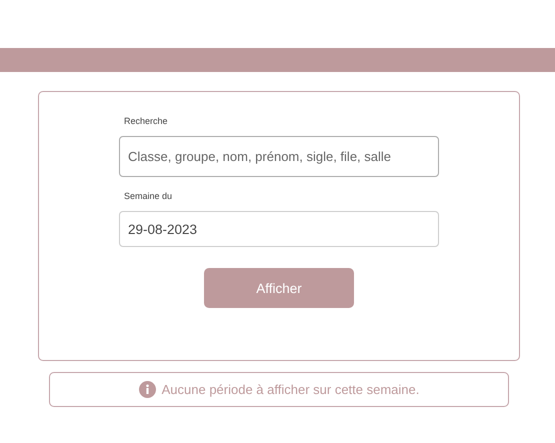 Image resolution: width=555 pixels, height=443 pixels. I want to click on week-label: Semaine du, so click(149, 196).